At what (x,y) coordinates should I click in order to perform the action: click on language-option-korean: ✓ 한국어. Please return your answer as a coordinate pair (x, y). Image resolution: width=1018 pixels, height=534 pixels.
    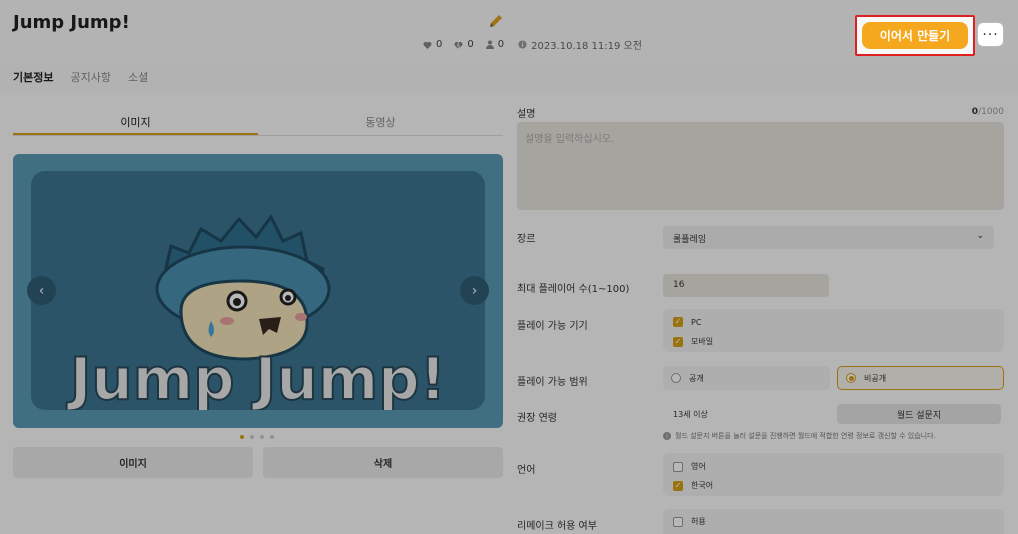
    Looking at the image, I should click on (693, 485).